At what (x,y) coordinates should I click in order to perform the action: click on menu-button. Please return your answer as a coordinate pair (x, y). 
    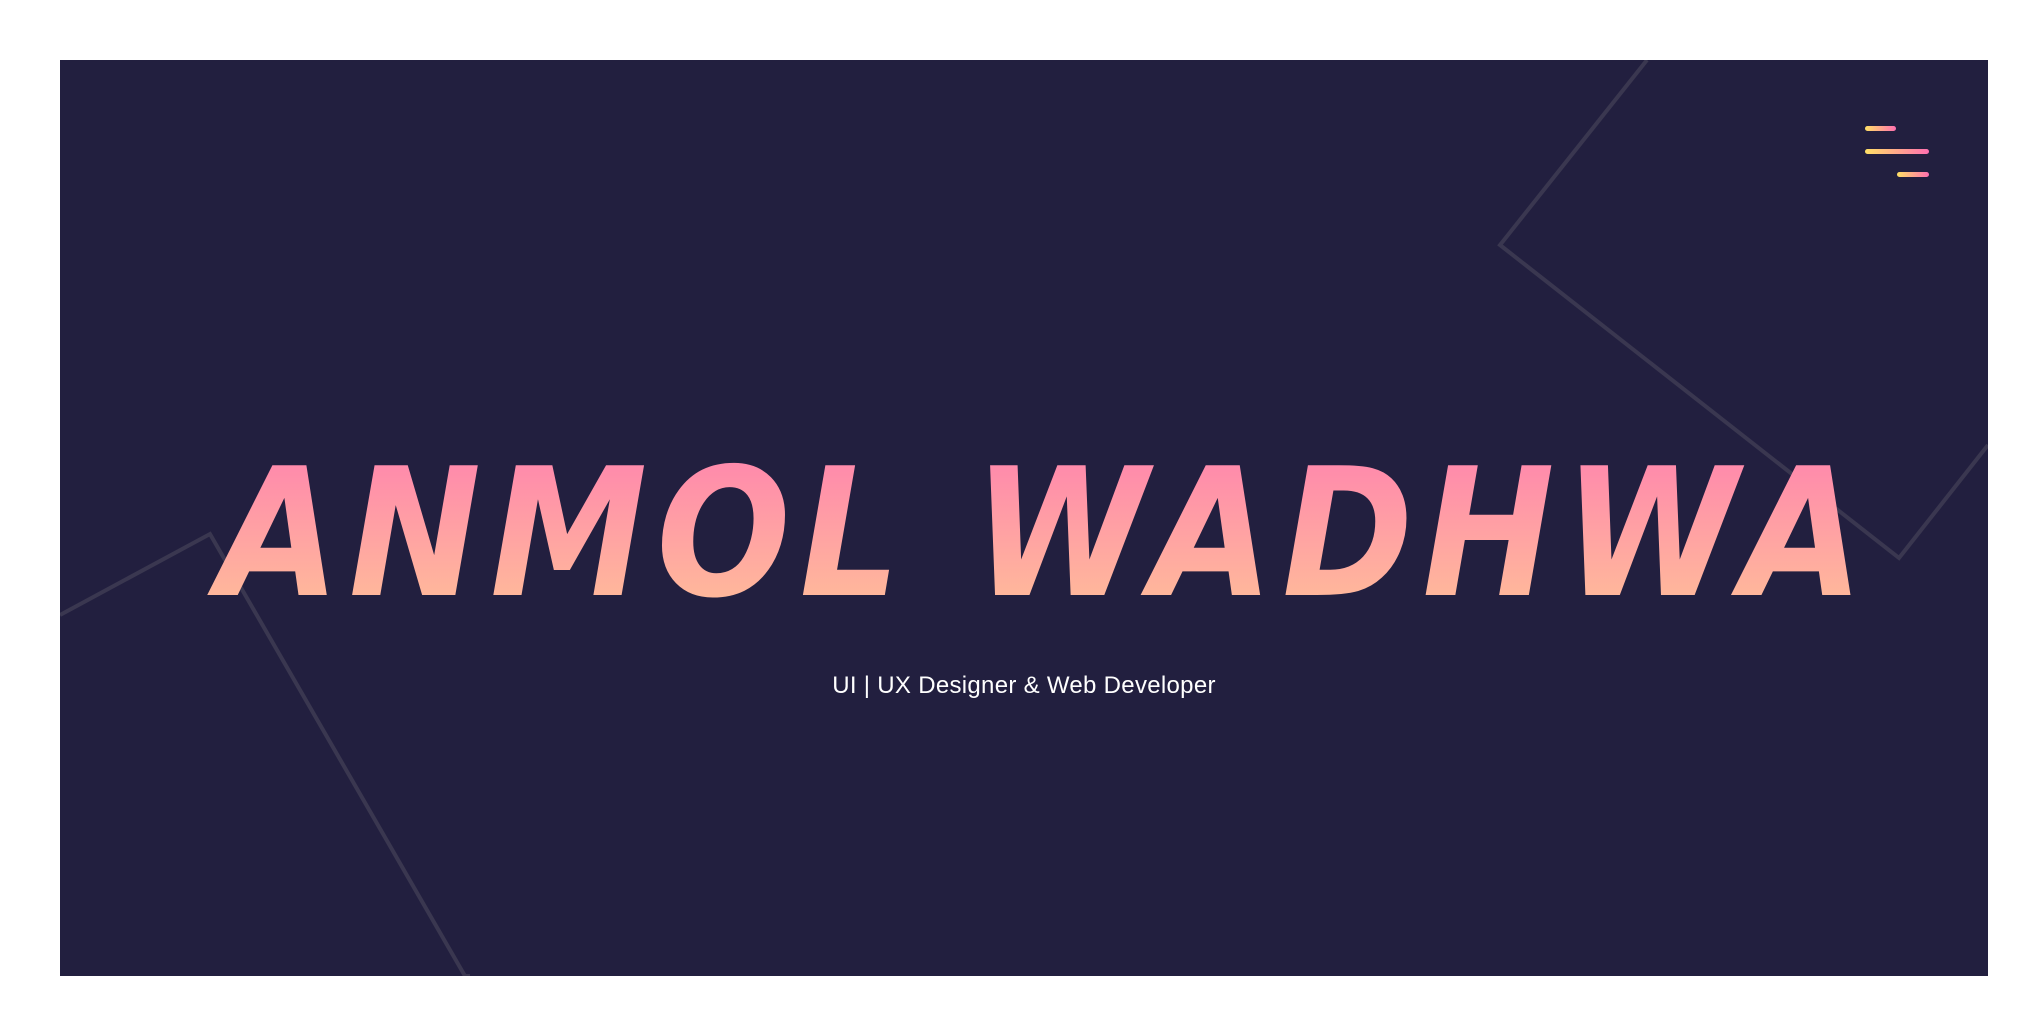
    Looking at the image, I should click on (1897, 148).